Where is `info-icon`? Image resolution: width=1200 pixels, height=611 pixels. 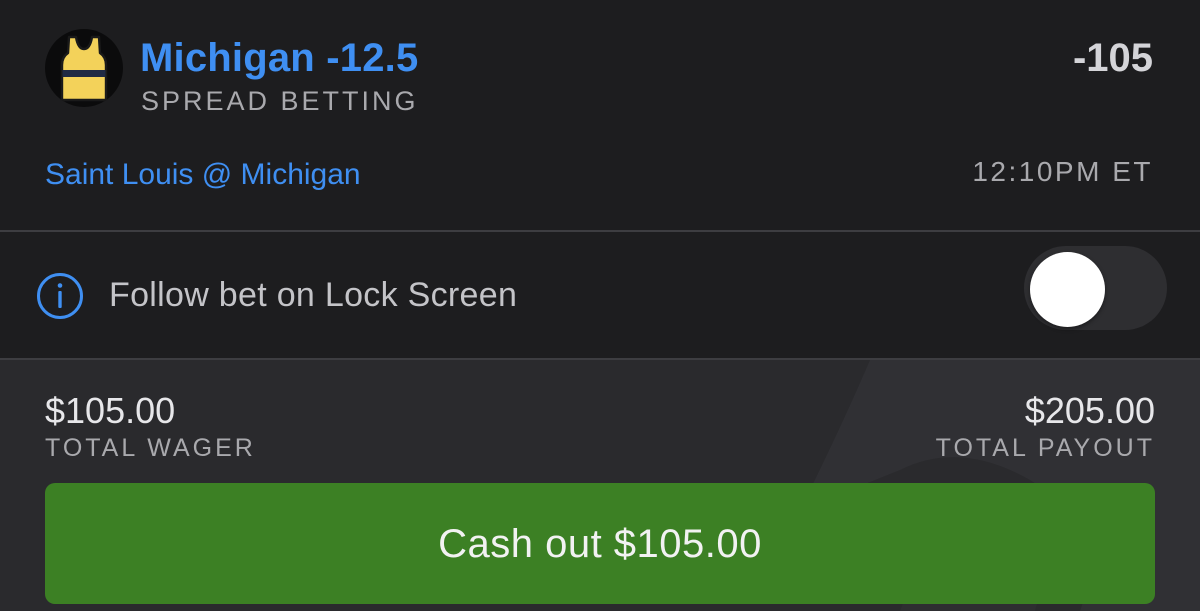 info-icon is located at coordinates (60, 296).